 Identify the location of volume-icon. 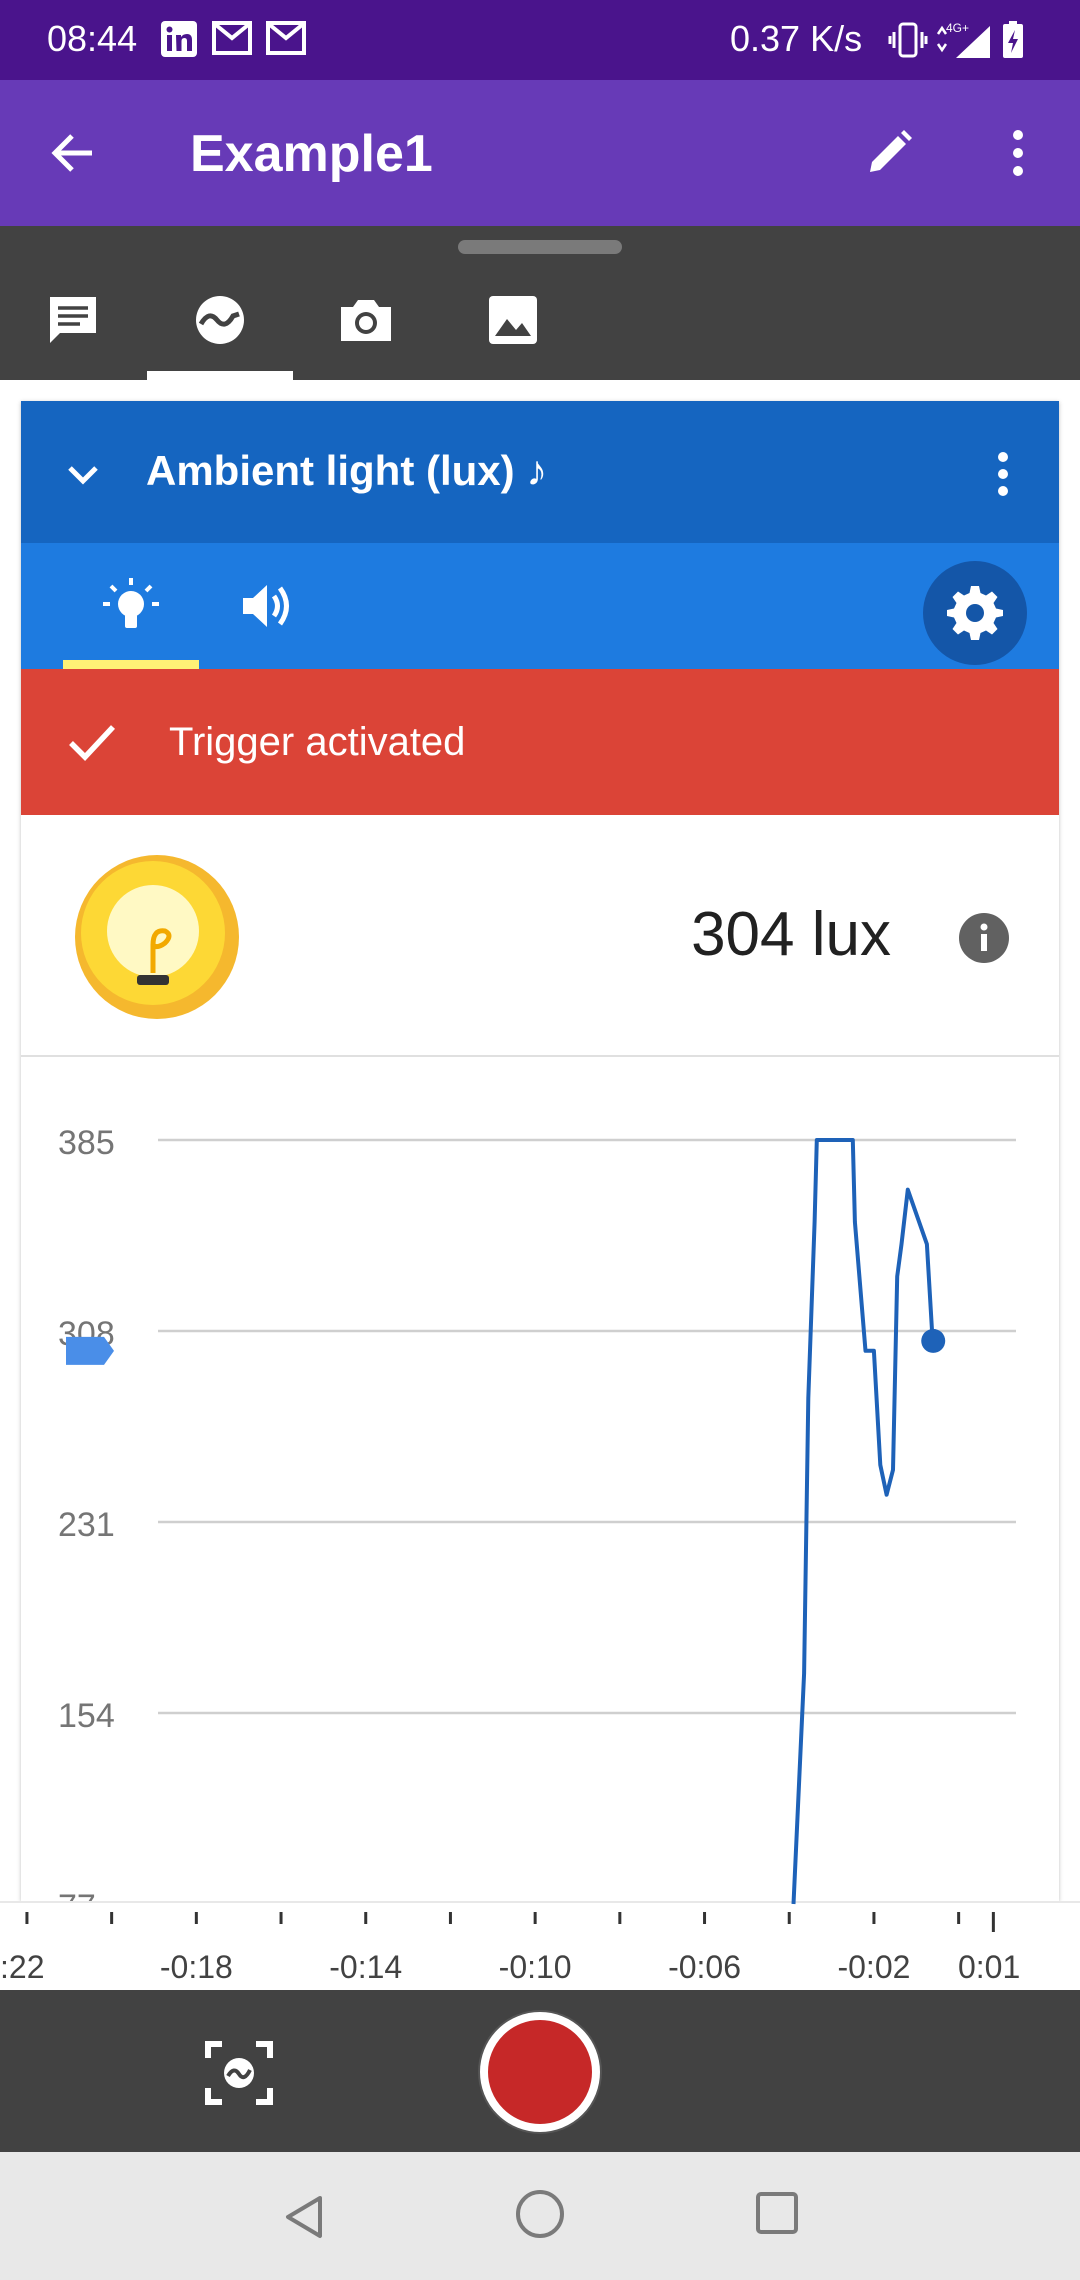
(266, 606).